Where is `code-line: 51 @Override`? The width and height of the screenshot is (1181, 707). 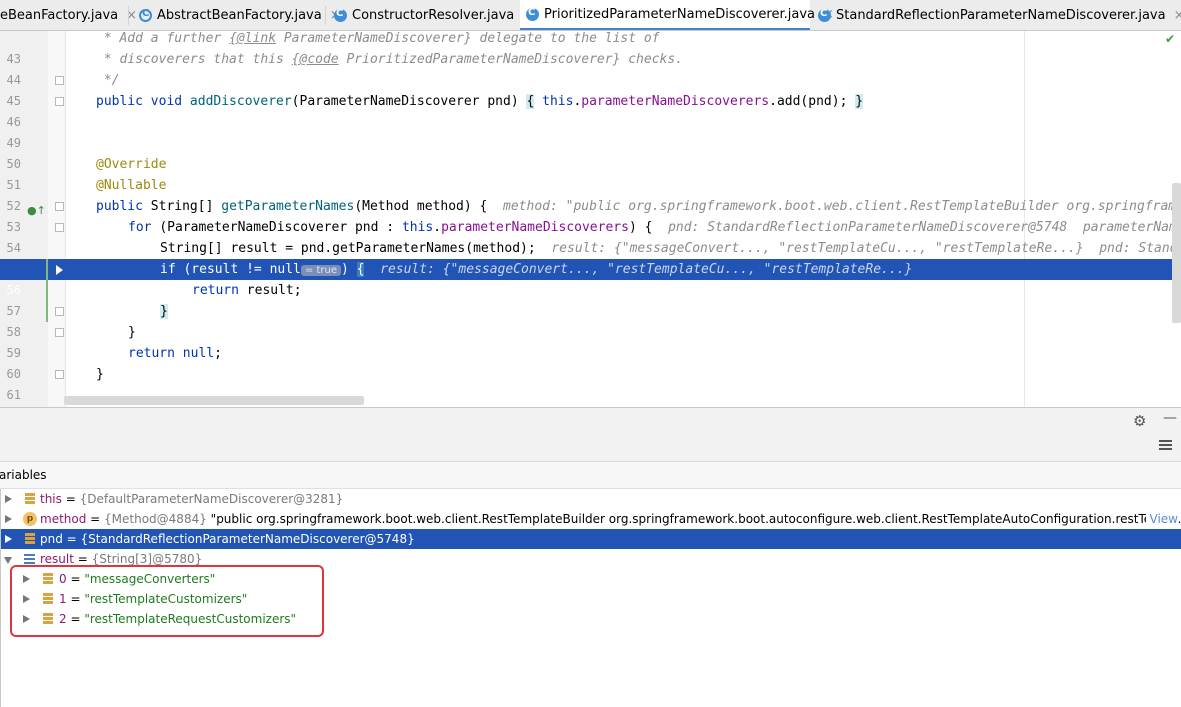
code-line: 51 @Override is located at coordinates (590, 173).